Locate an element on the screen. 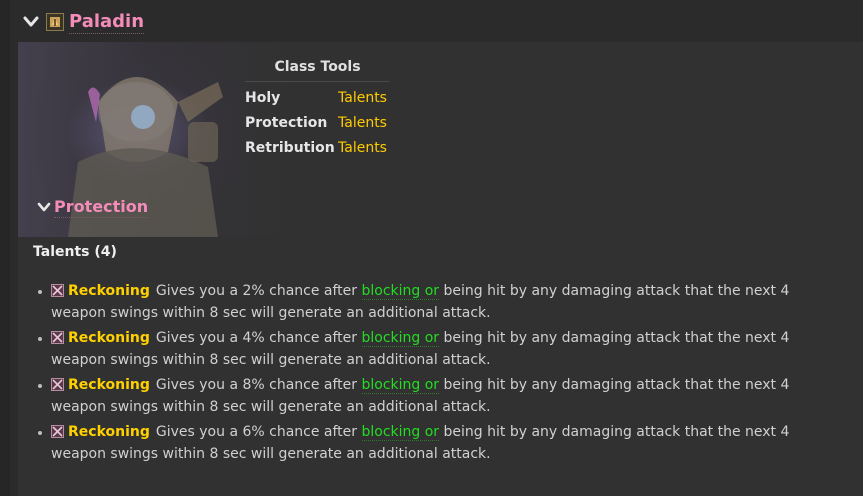 The width and height of the screenshot is (863, 496). spec-label: Protection is located at coordinates (286, 122).